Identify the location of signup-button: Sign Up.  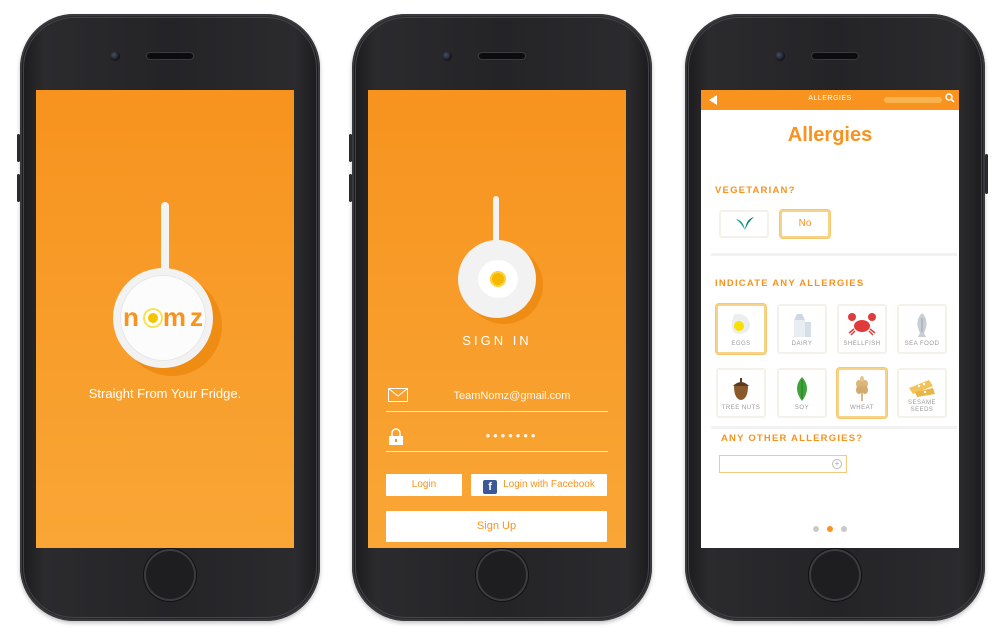
(496, 526).